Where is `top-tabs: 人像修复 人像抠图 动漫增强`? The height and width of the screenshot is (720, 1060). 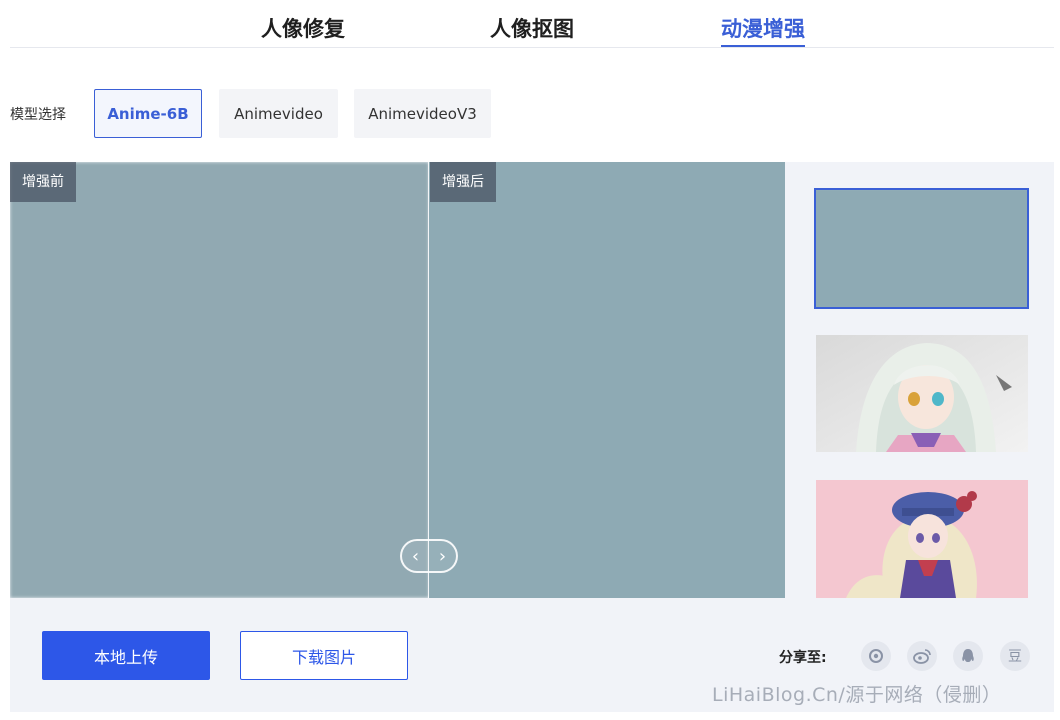
top-tabs: 人像修复 人像抠图 动漫增强 is located at coordinates (532, 24).